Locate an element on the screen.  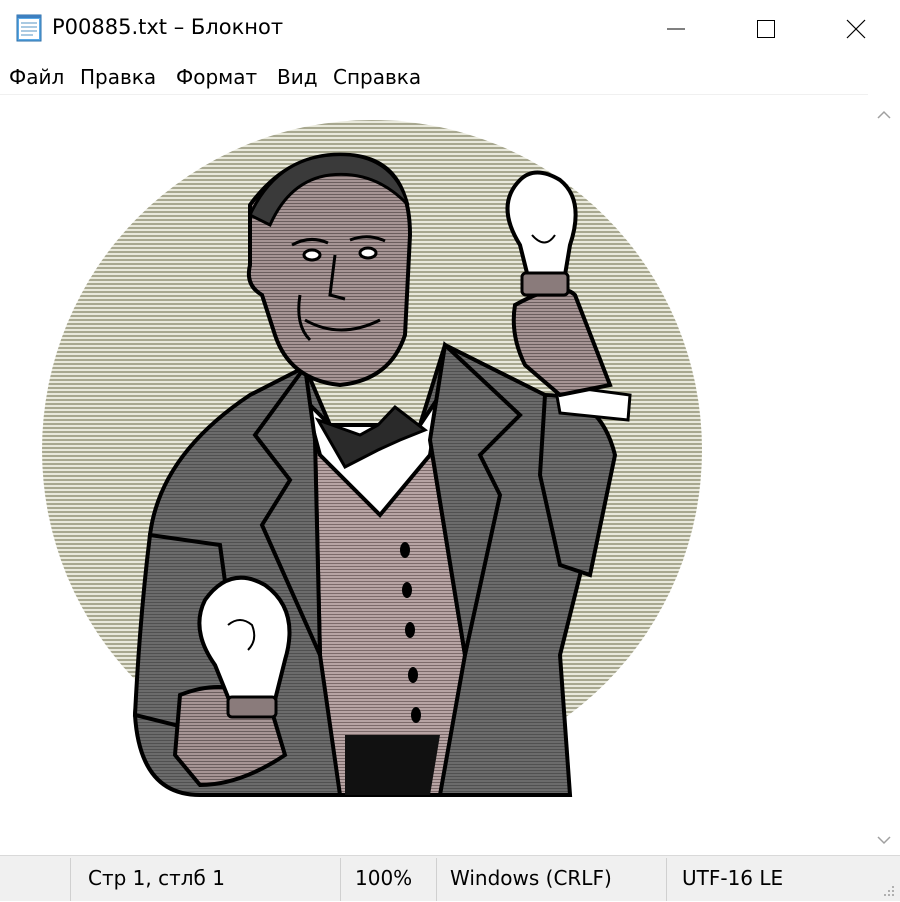
menu-bar: Файл Правка Формат Вид Справка is located at coordinates (450, 76).